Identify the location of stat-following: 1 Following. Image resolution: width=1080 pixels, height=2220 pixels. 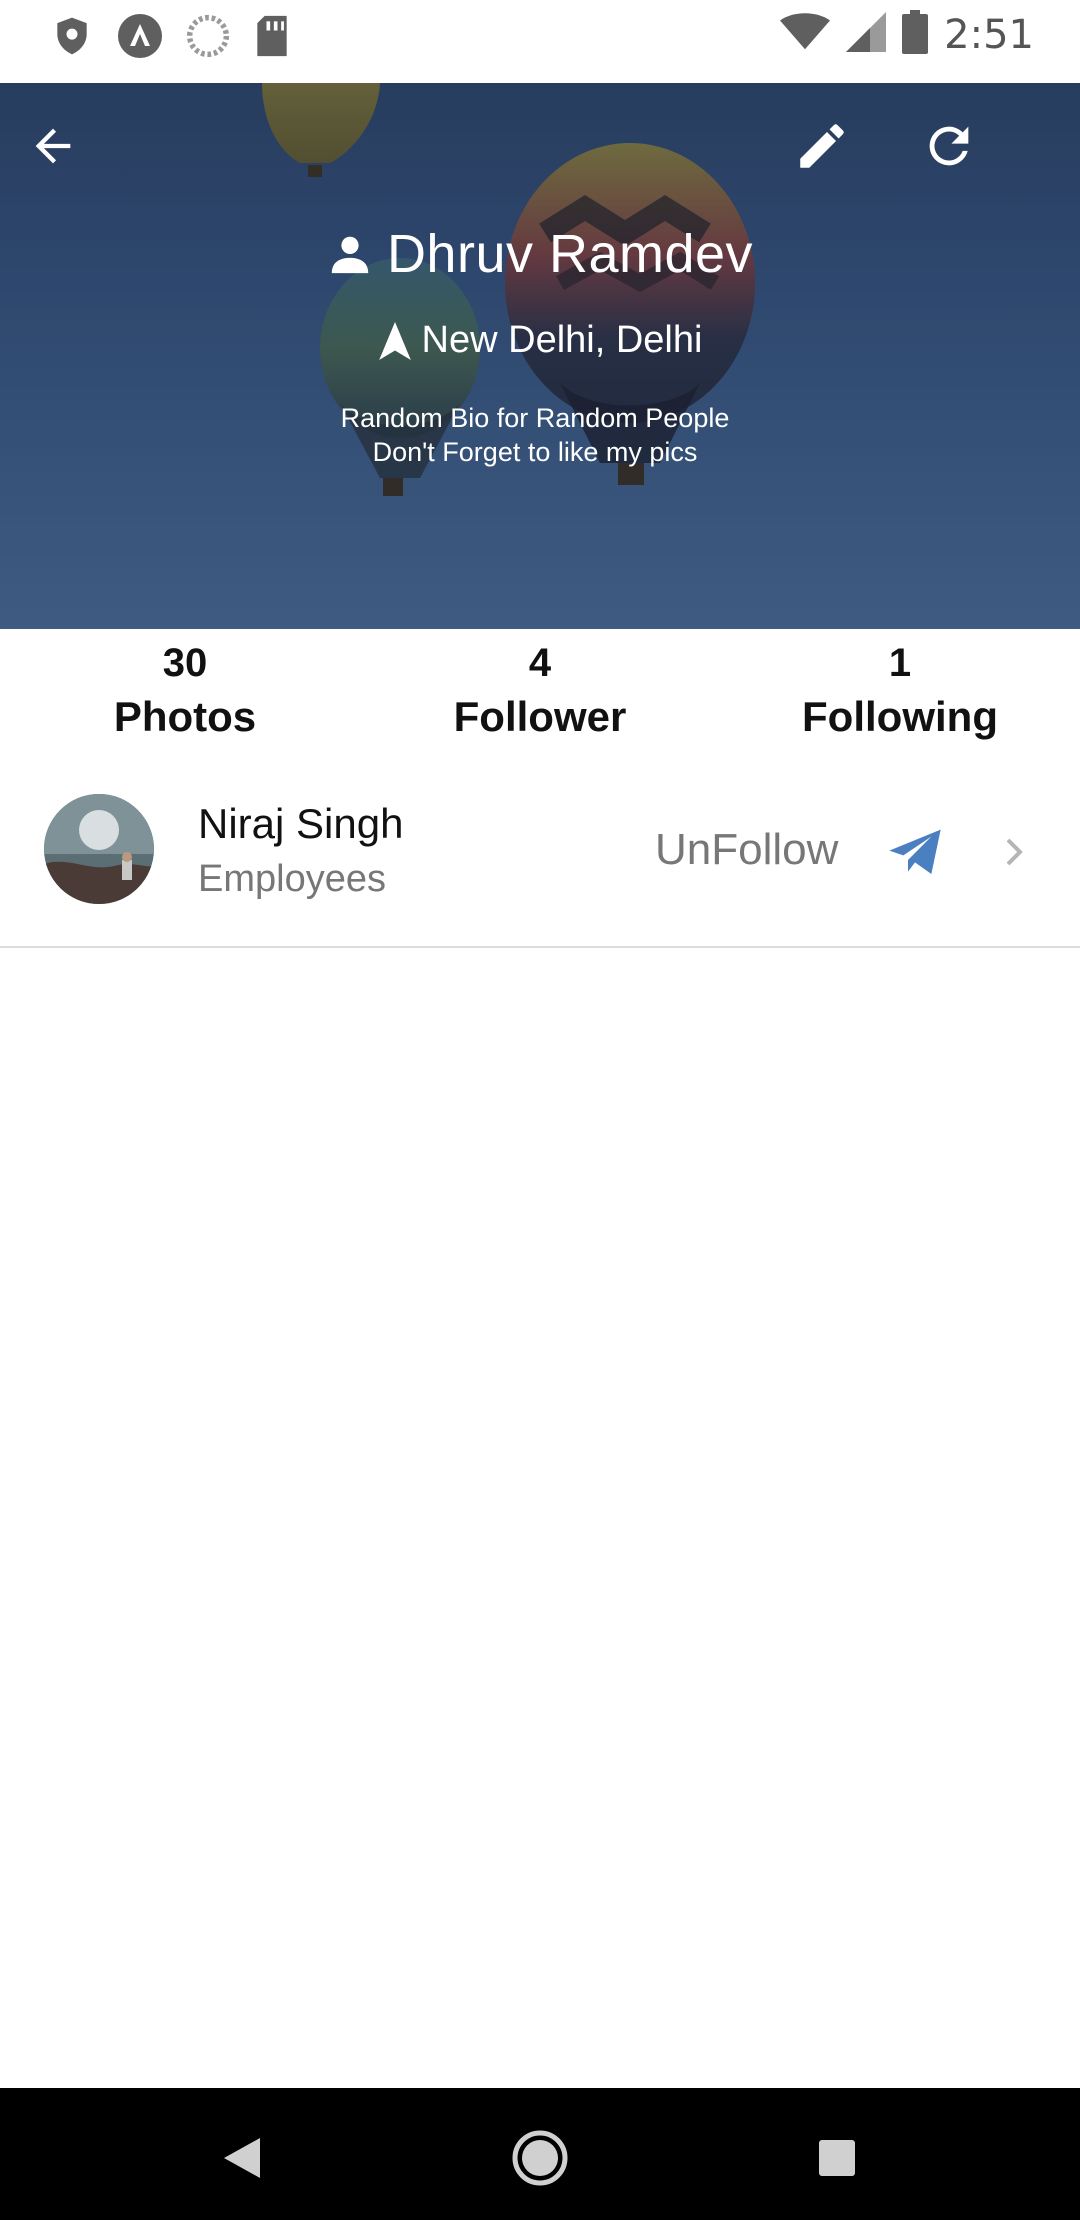
(900, 691).